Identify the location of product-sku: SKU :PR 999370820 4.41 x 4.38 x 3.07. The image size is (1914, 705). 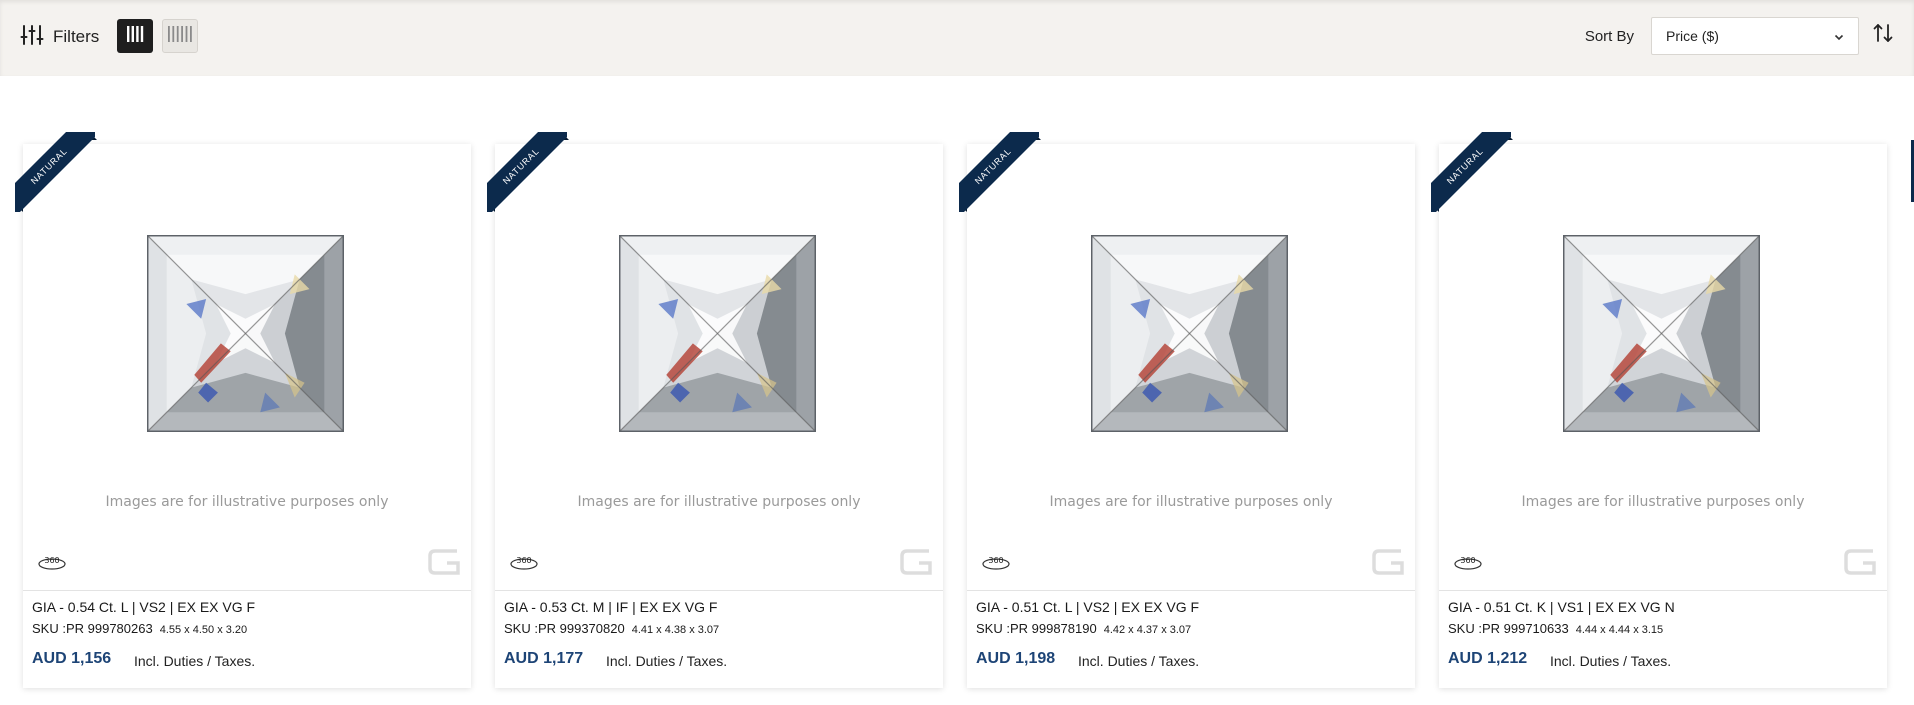
(611, 628).